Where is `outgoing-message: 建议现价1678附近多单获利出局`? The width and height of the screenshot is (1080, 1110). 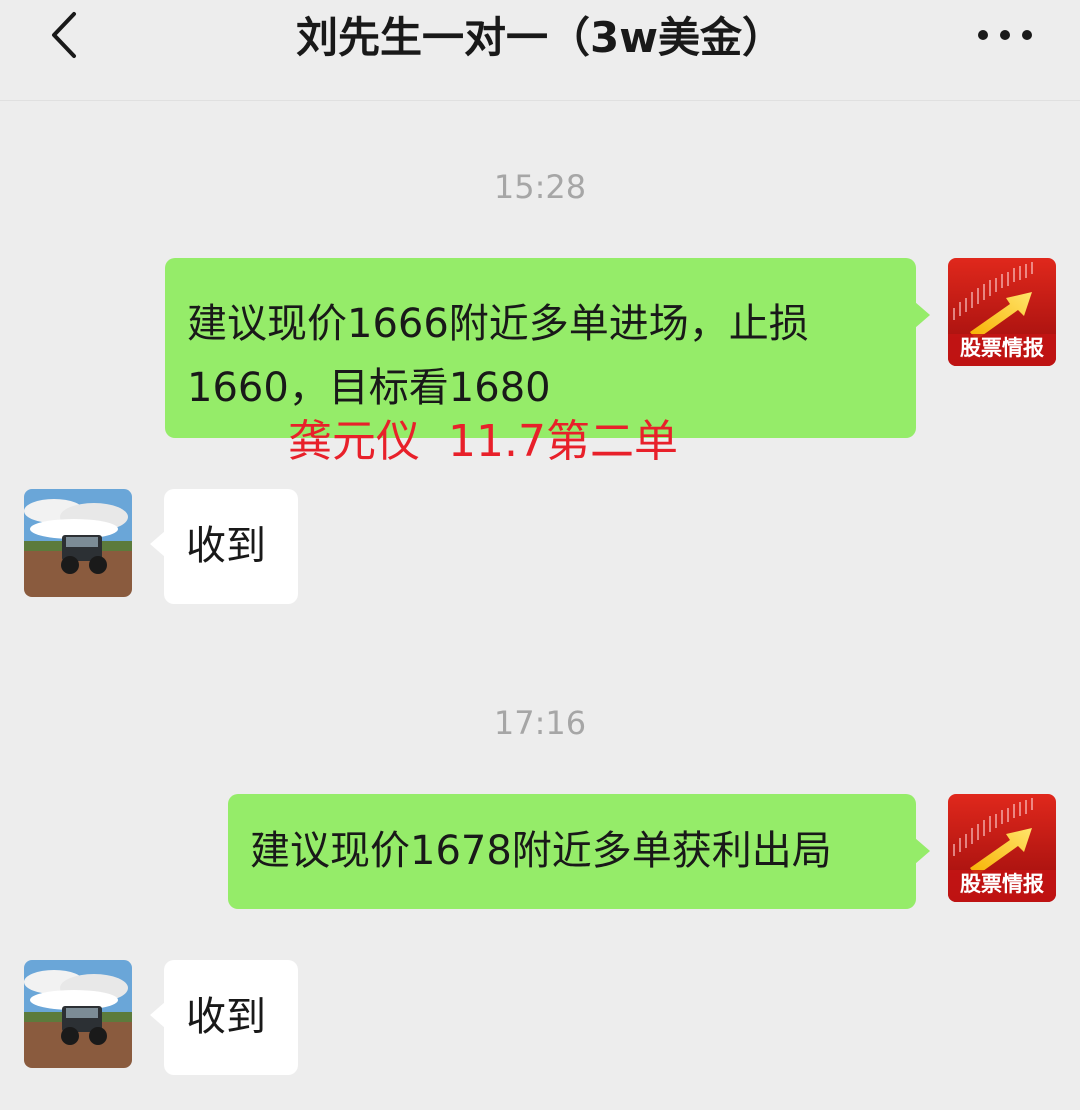
outgoing-message: 建议现价1678附近多单获利出局 is located at coordinates (579, 851).